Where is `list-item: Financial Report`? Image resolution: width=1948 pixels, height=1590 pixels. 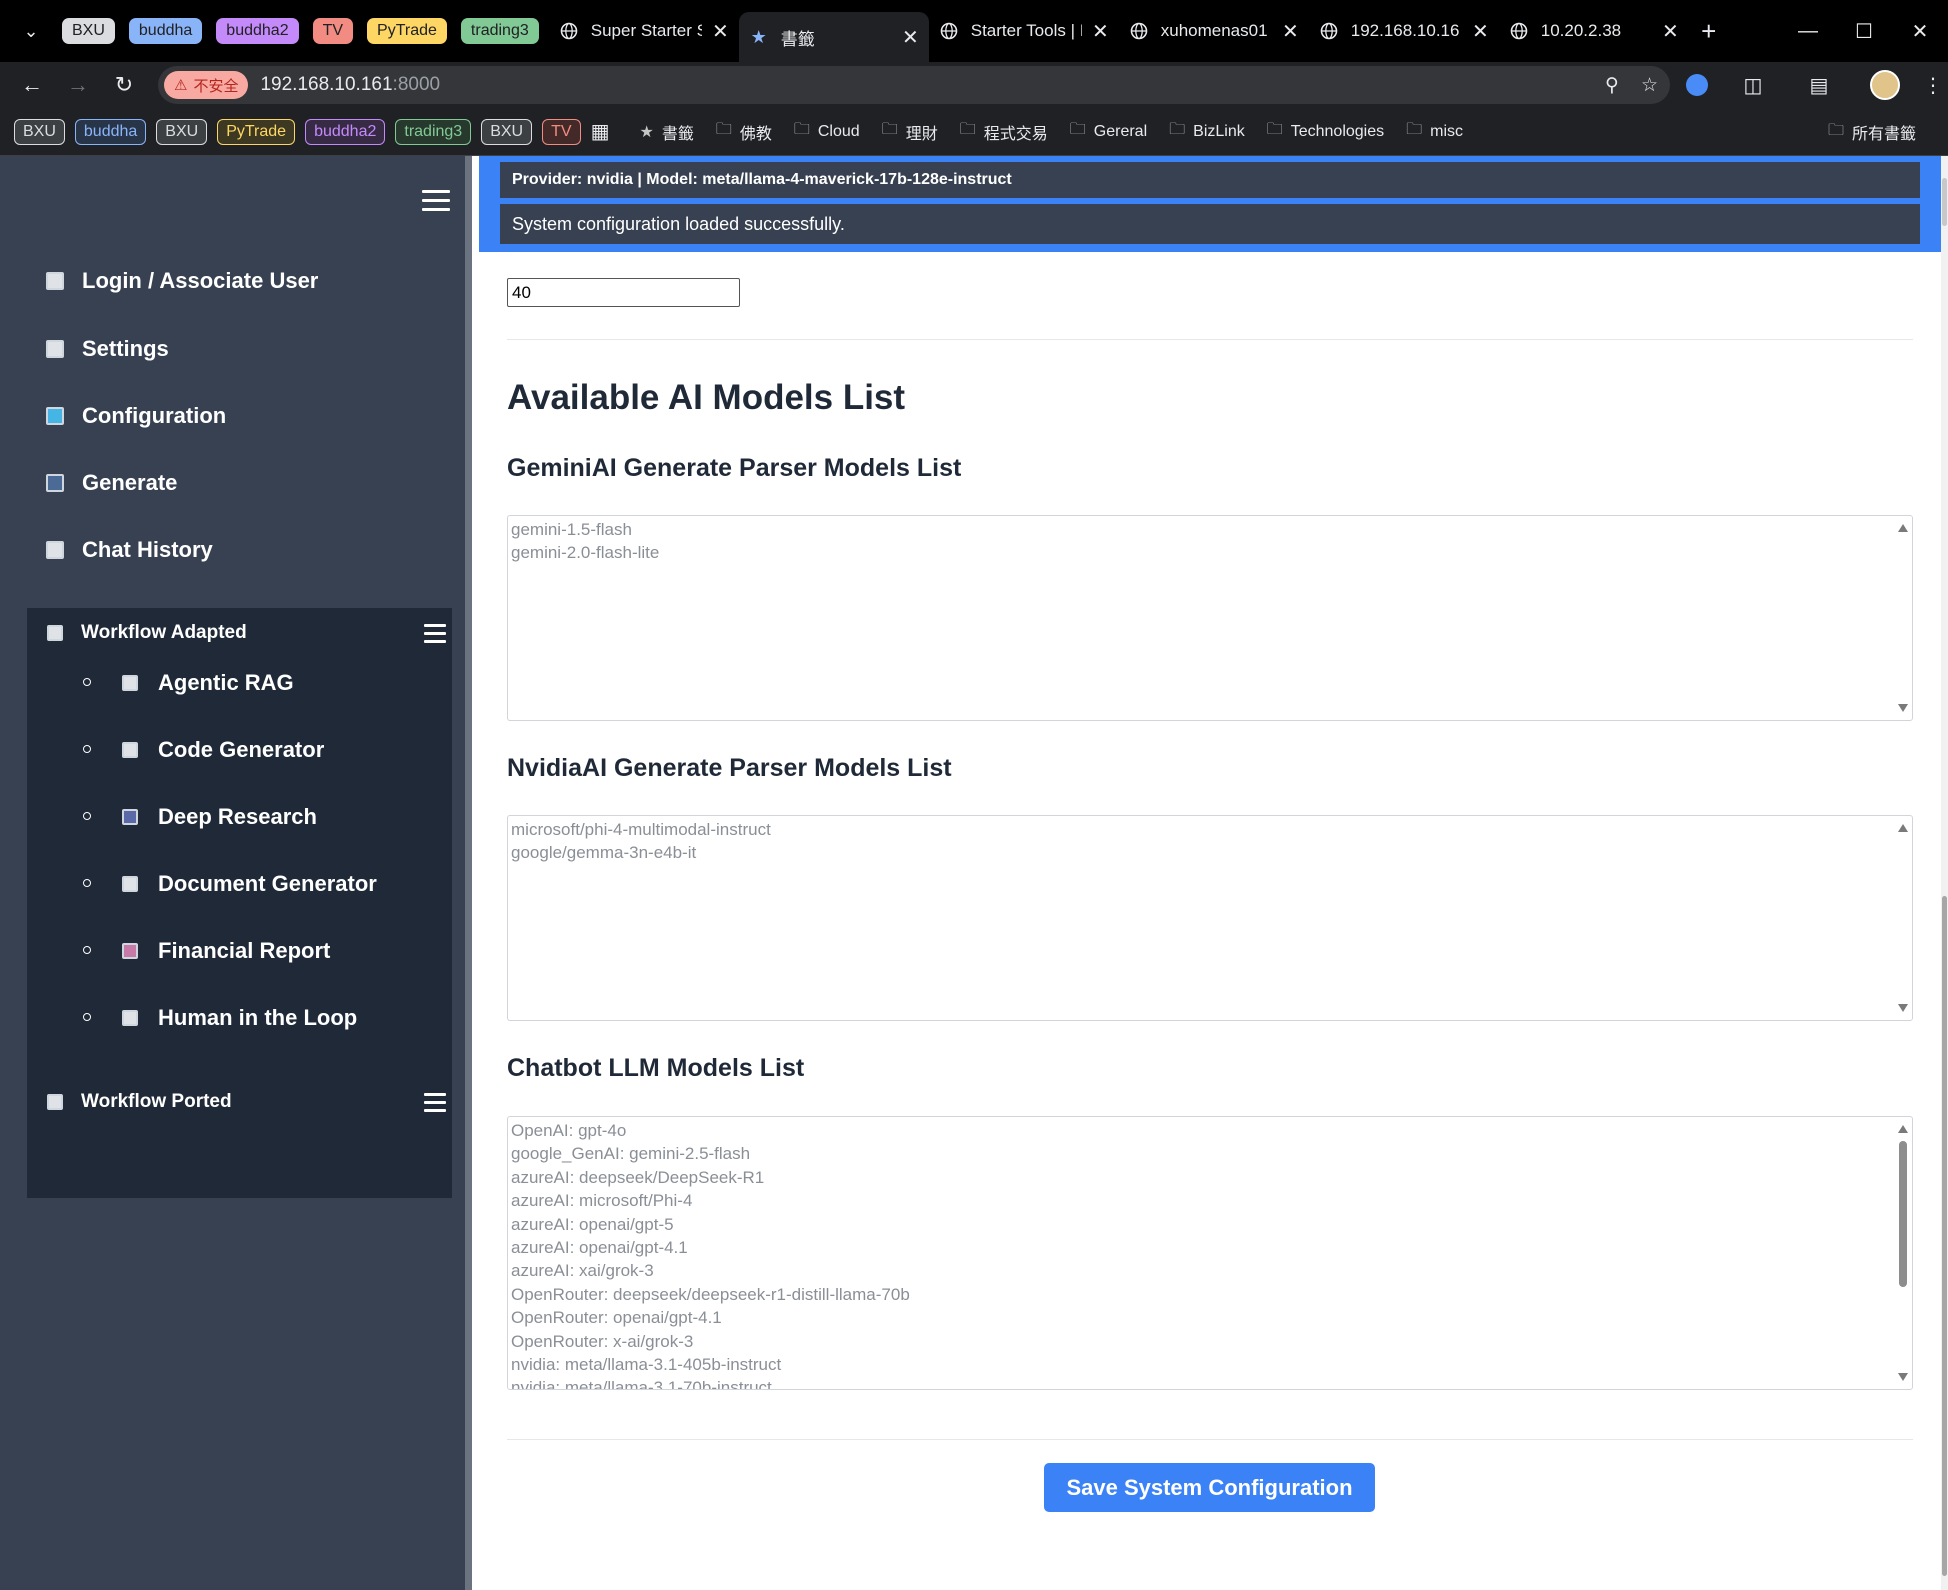 list-item: Financial Report is located at coordinates (239, 951).